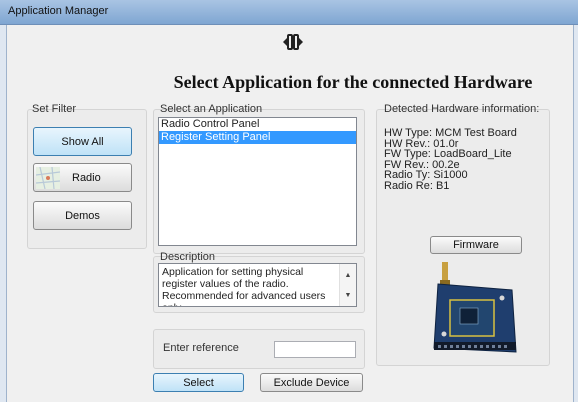 This screenshot has width=578, height=402. What do you see at coordinates (257, 137) in the screenshot?
I see `list-item-register-setting-panel: Register Setting Panel` at bounding box center [257, 137].